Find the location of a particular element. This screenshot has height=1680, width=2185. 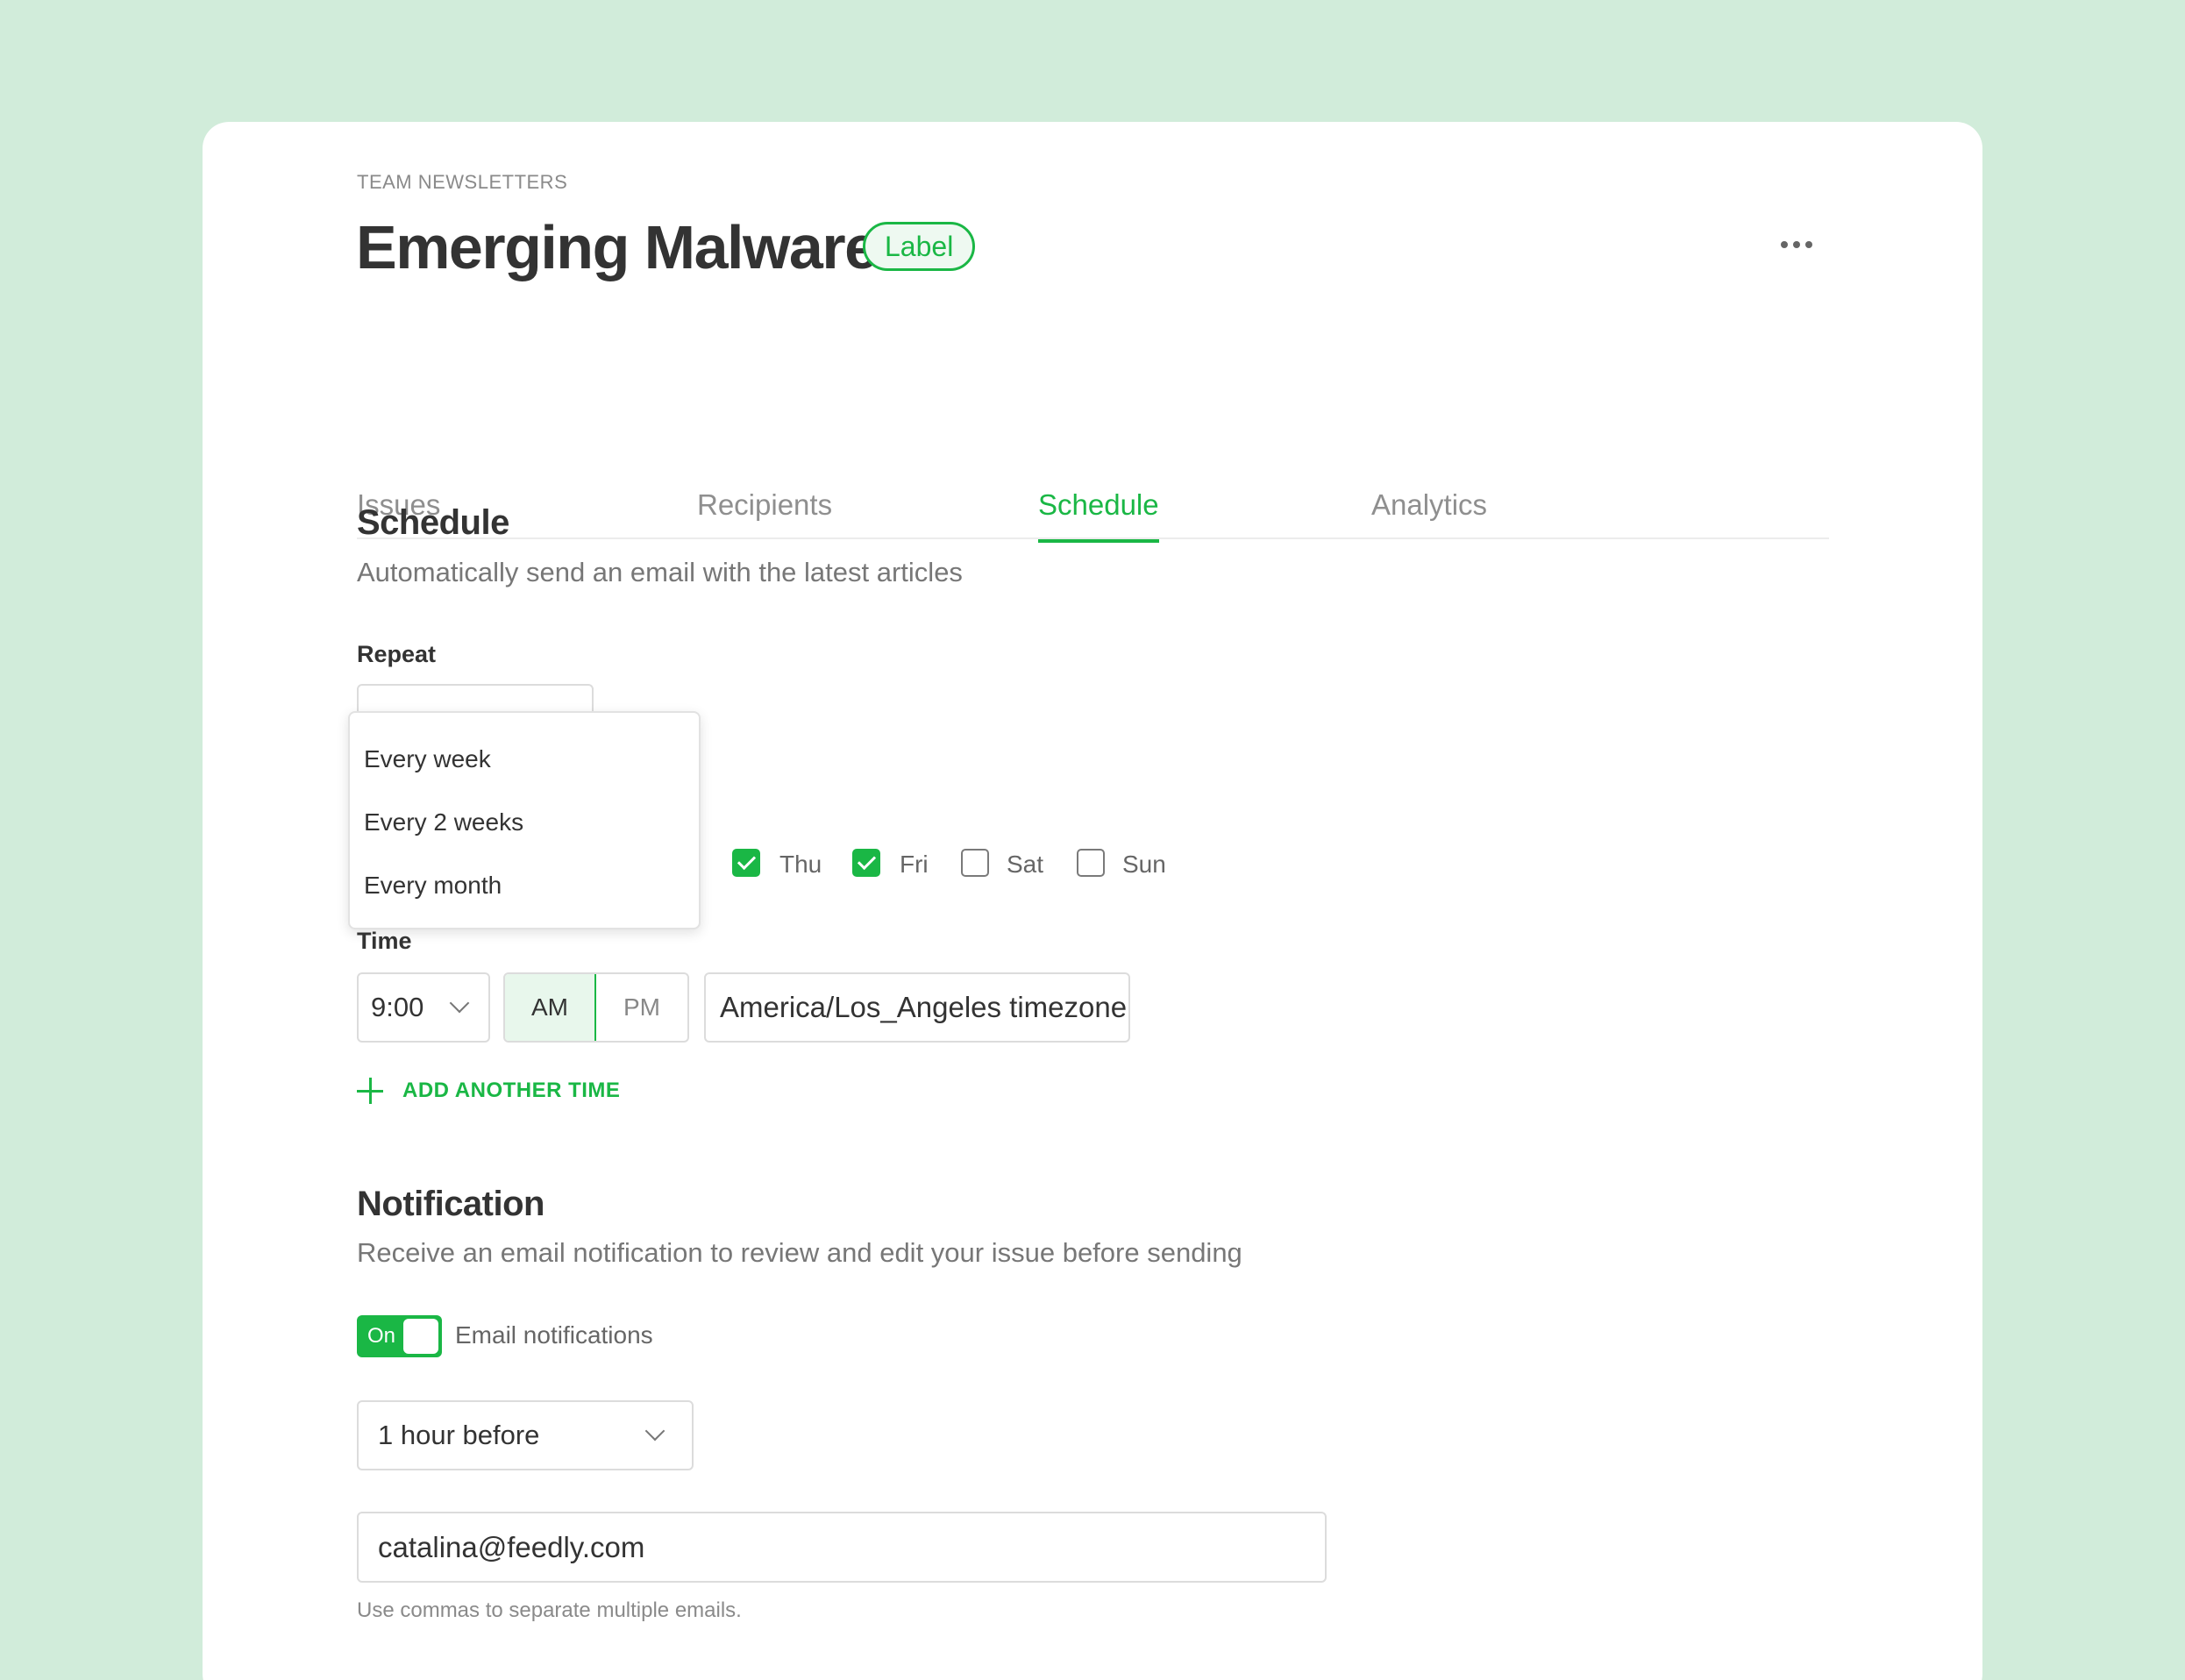

day-label-thu: Thu is located at coordinates (800, 864).